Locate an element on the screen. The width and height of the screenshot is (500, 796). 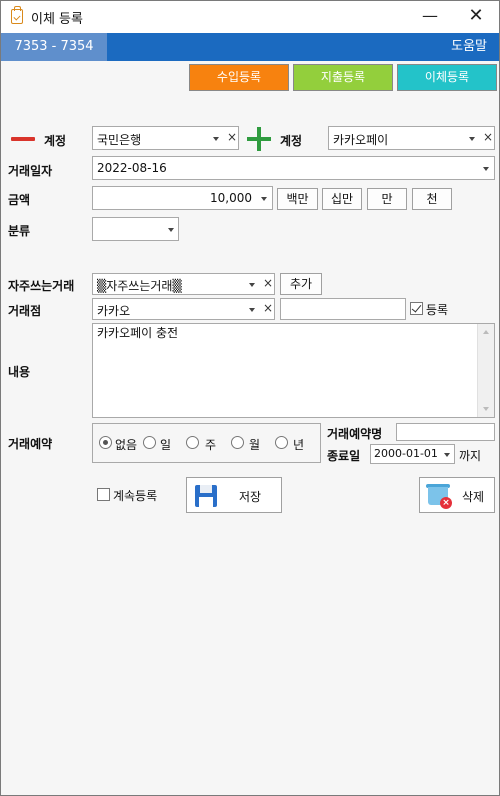
to-account-value: 카카오페이 is located at coordinates (361, 140).